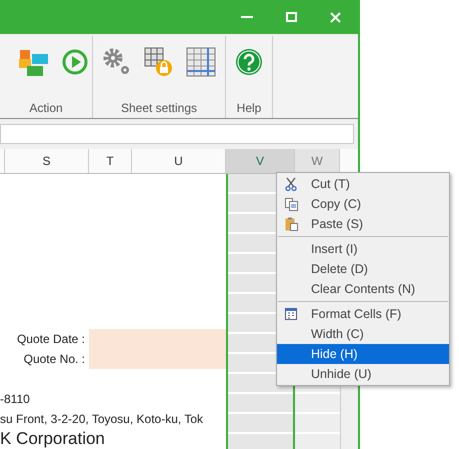 Image resolution: width=459 pixels, height=449 pixels. Describe the element at coordinates (363, 289) in the screenshot. I see `menu-item: Clear Contents (N)` at that location.